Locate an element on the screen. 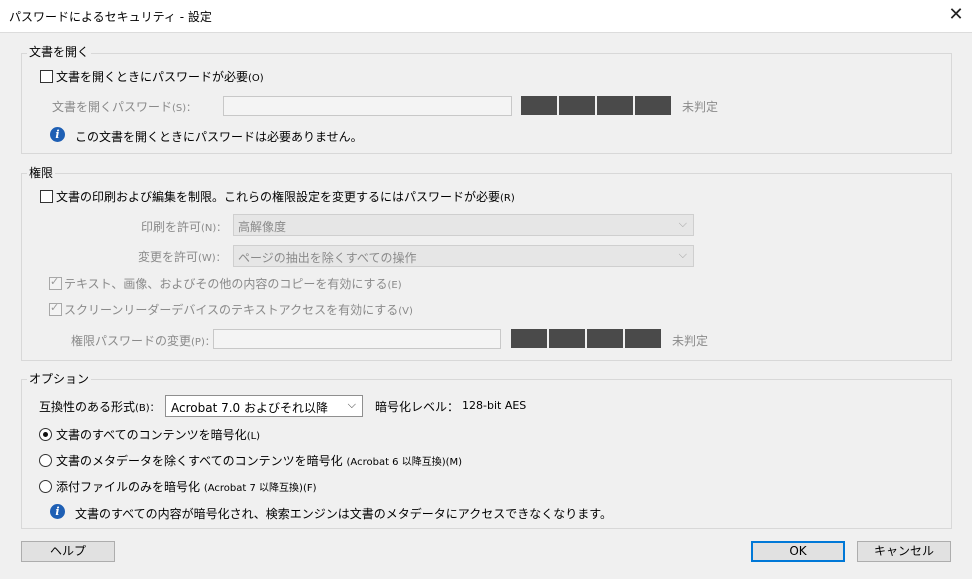 The image size is (972, 579). require-open-password-label: 文書を開くときにパスワードが必要(O) is located at coordinates (160, 76).